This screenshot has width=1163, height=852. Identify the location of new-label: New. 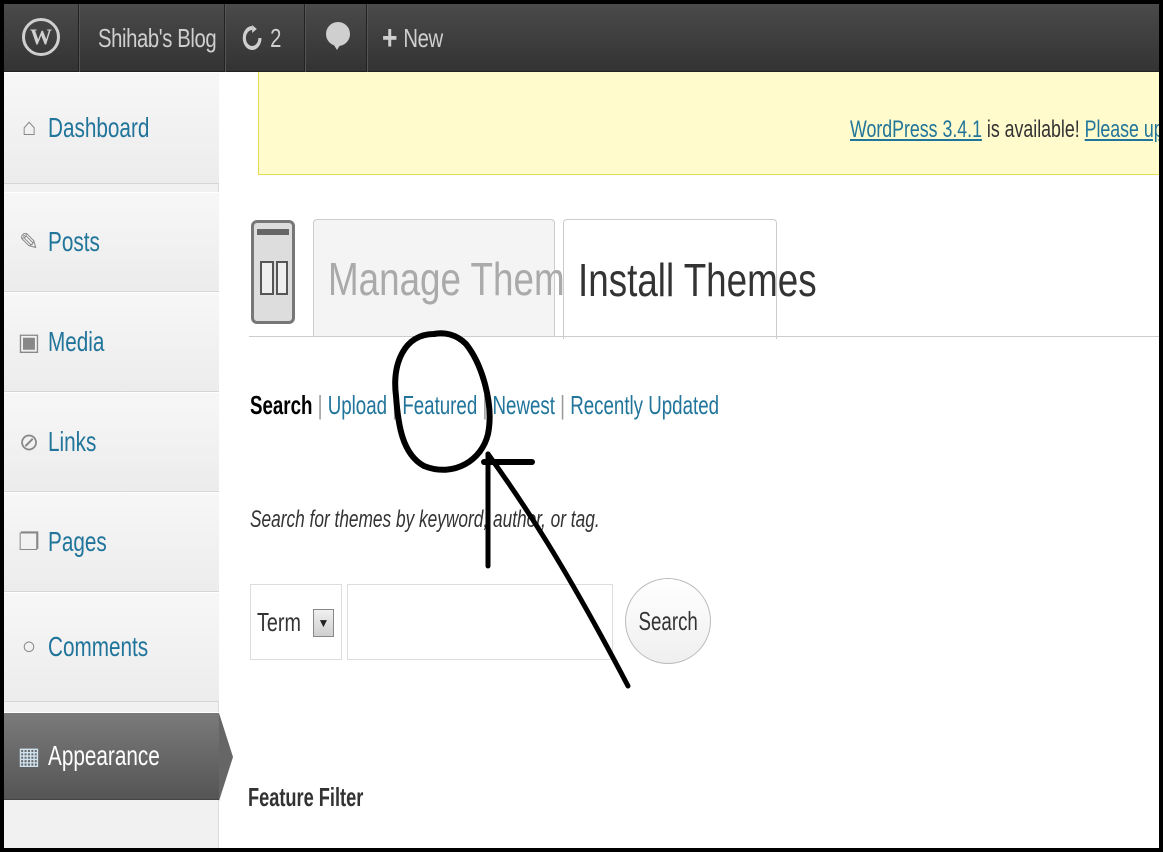
(423, 37).